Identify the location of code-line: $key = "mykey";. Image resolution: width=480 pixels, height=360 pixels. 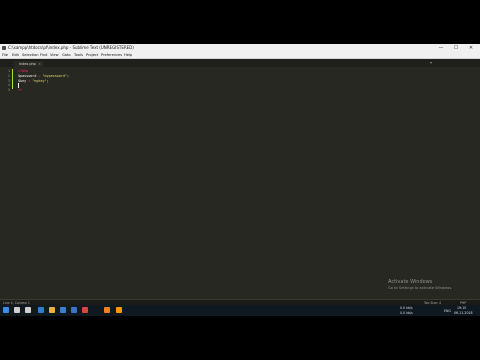
(33, 81).